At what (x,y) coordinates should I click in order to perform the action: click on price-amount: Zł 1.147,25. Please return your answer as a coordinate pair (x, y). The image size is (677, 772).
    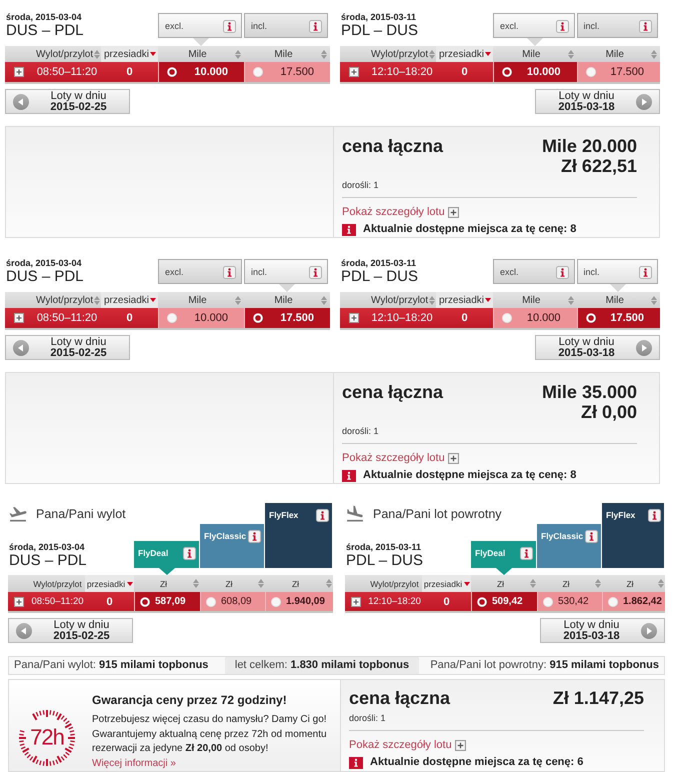
    Looking at the image, I should click on (598, 698).